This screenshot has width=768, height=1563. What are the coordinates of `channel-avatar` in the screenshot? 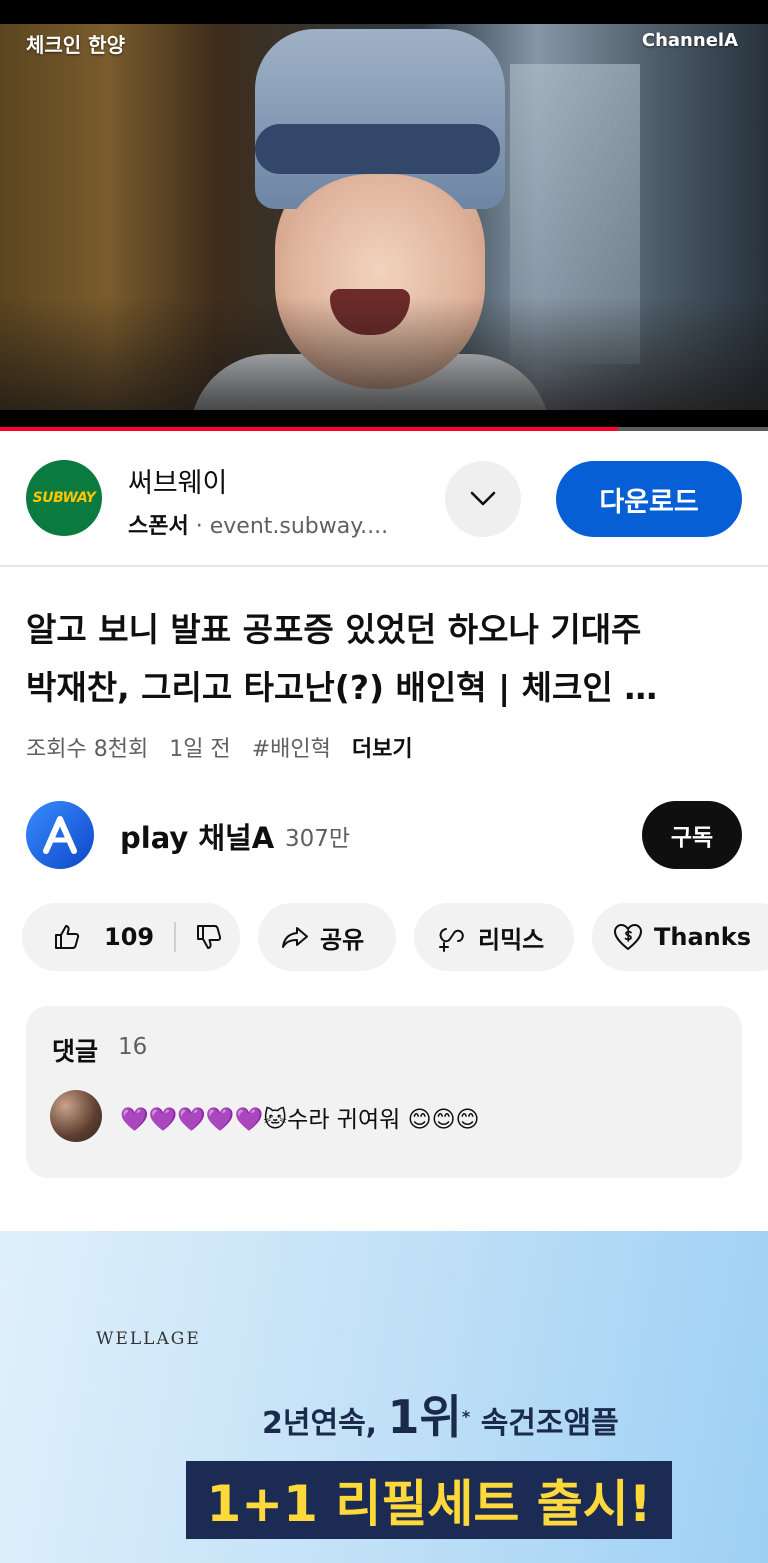 It's located at (60, 835).